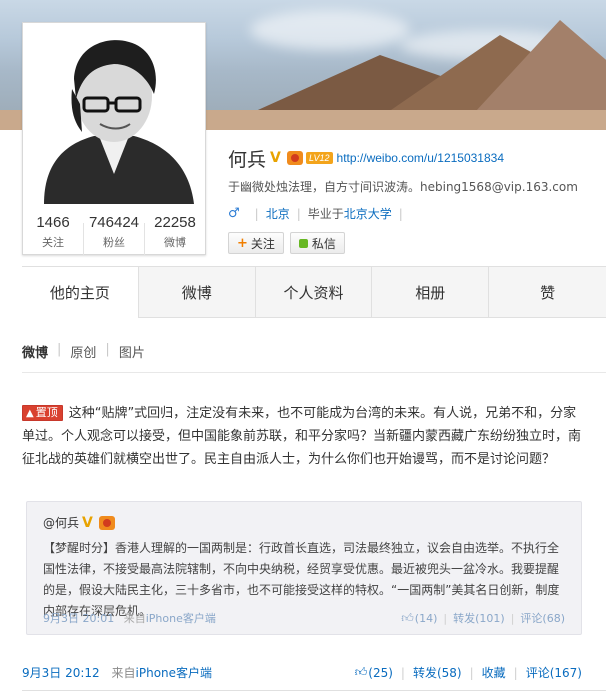 This screenshot has width=606, height=695. What do you see at coordinates (325, 214) in the screenshot?
I see `education-prefix: 毕业于` at bounding box center [325, 214].